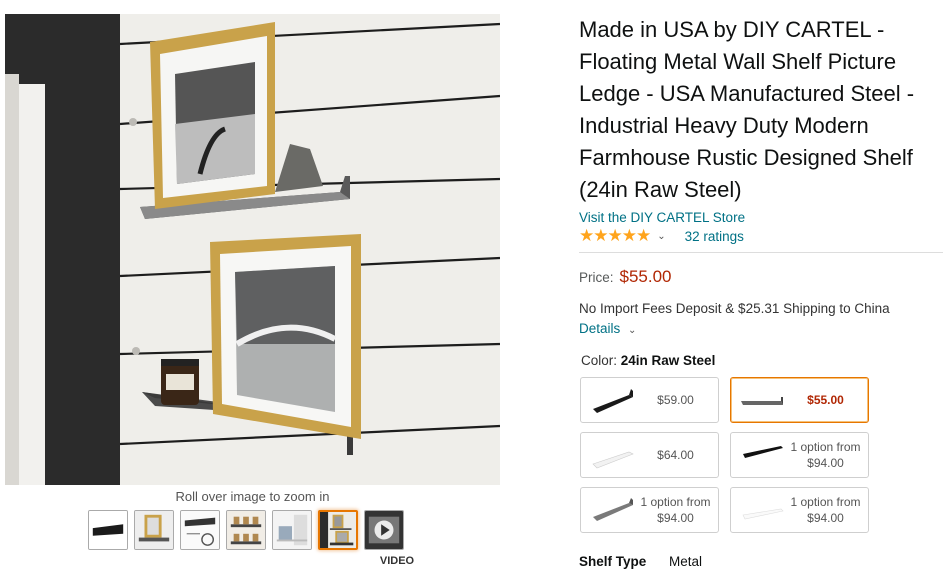 The width and height of the screenshot is (950, 571). Describe the element at coordinates (645, 276) in the screenshot. I see `price-value: $55.00` at that location.